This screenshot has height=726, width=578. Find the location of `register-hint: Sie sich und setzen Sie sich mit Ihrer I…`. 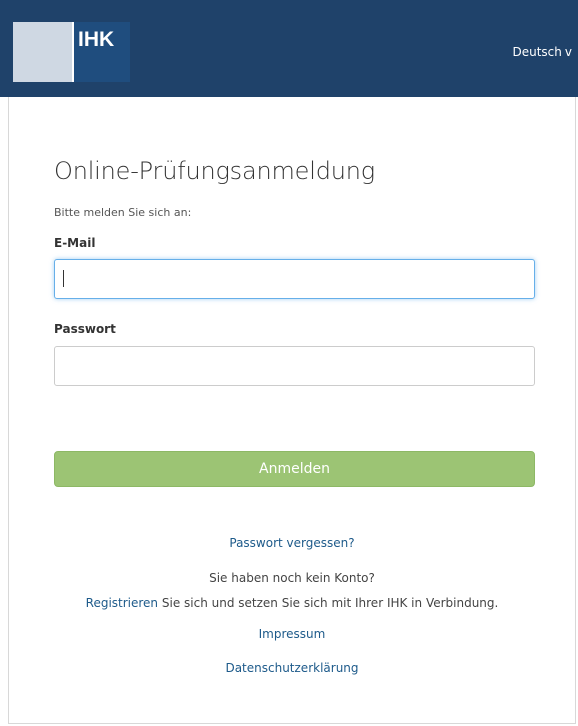

register-hint: Sie sich und setzen Sie sich mit Ihrer I… is located at coordinates (328, 603).